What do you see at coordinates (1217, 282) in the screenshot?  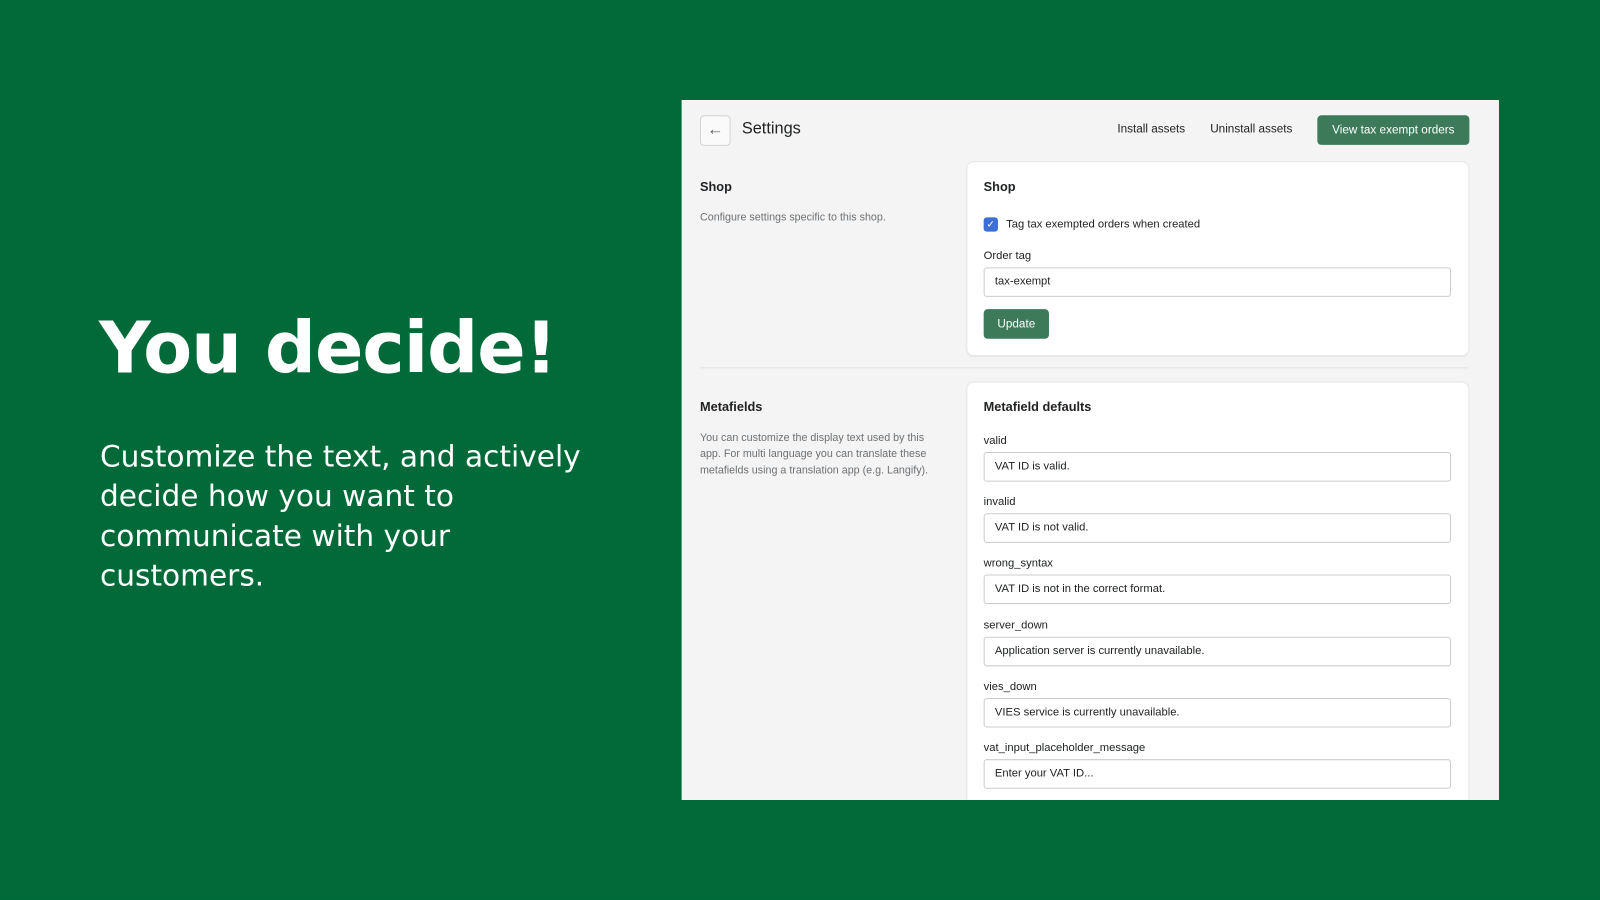 I see `order-tag-input: tax-exempt` at bounding box center [1217, 282].